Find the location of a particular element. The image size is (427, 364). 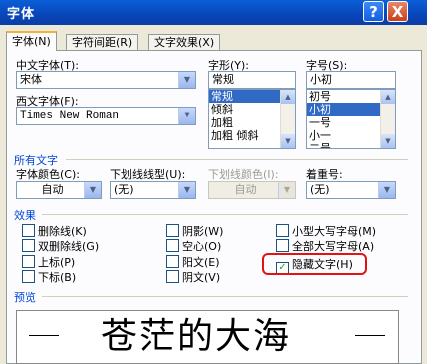

emphasis-mark-select: (无) ▼ is located at coordinates (351, 190).